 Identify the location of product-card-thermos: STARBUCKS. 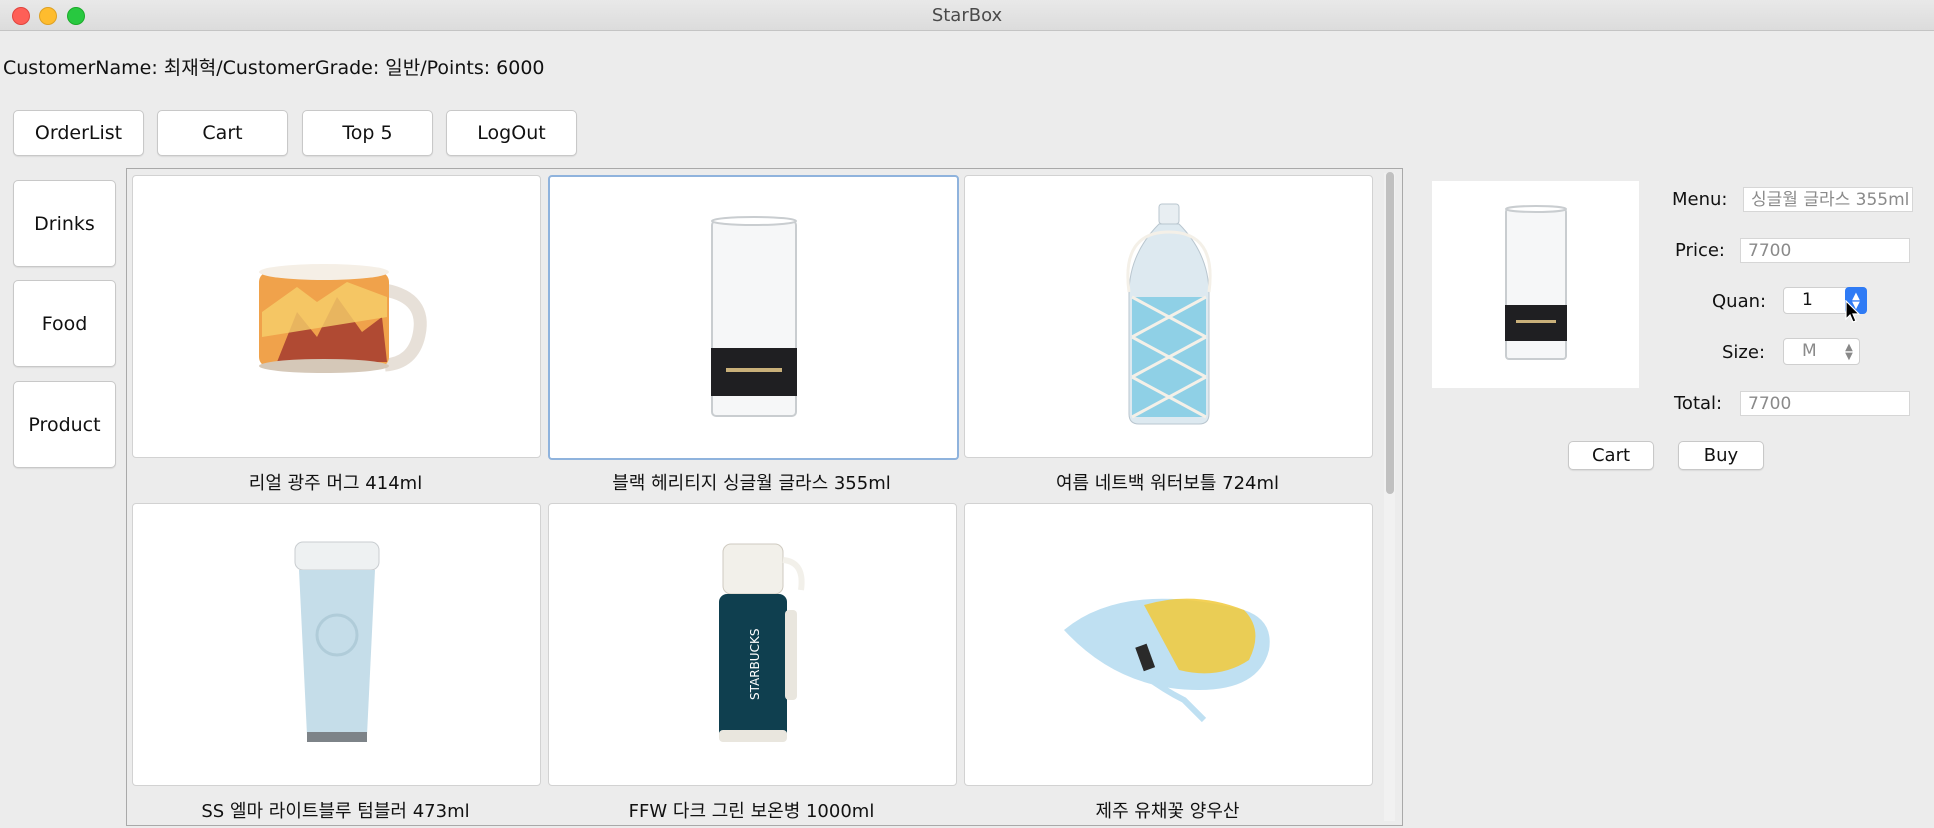
(752, 644).